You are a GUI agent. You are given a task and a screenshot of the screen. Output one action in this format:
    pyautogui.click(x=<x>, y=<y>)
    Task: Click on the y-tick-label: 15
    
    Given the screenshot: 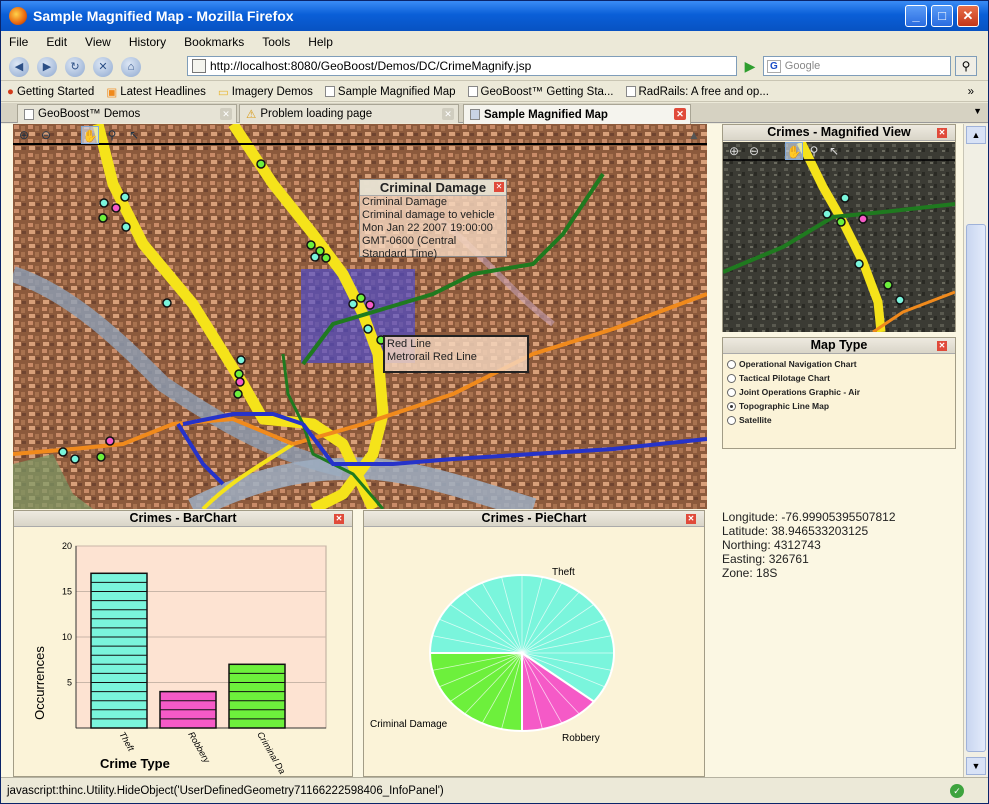 What is the action you would take?
    pyautogui.click(x=67, y=592)
    